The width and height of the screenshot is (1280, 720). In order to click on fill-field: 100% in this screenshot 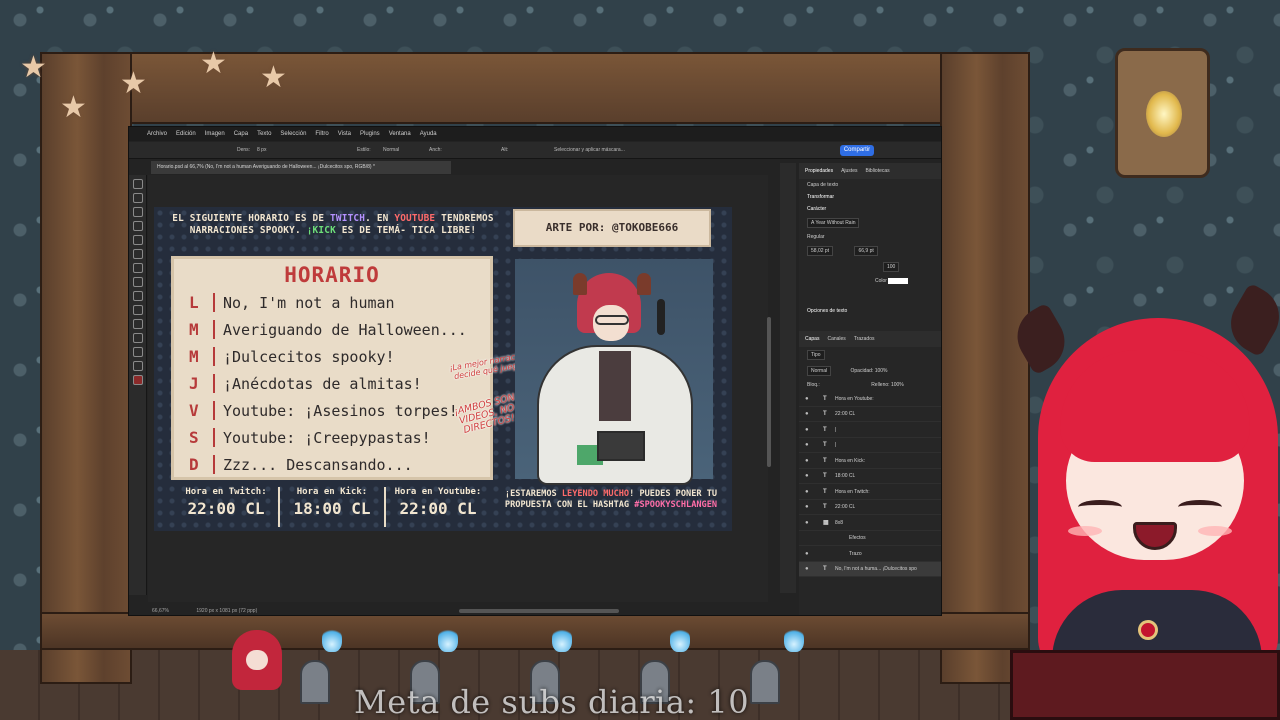, I will do `click(897, 385)`.